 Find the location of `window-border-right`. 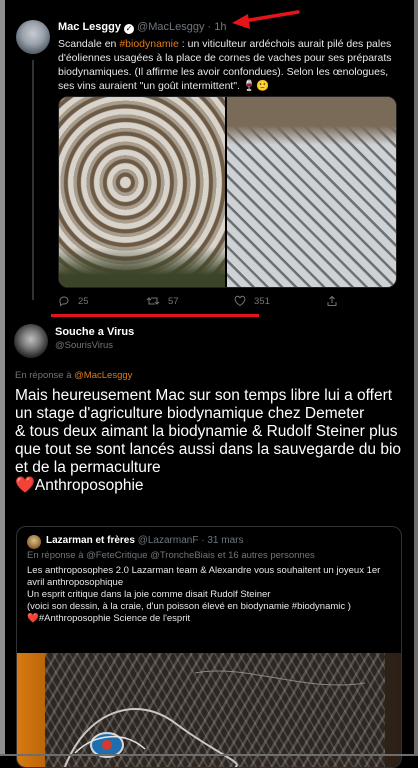

window-border-right is located at coordinates (416, 378).